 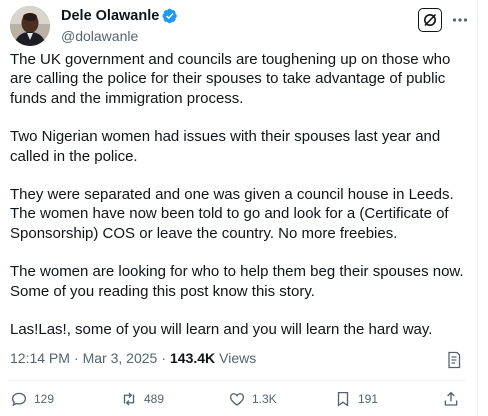 I want to click on post-meta: 12:14 PM · Mar 3, 2025 · 143.4K Views, so click(x=133, y=358).